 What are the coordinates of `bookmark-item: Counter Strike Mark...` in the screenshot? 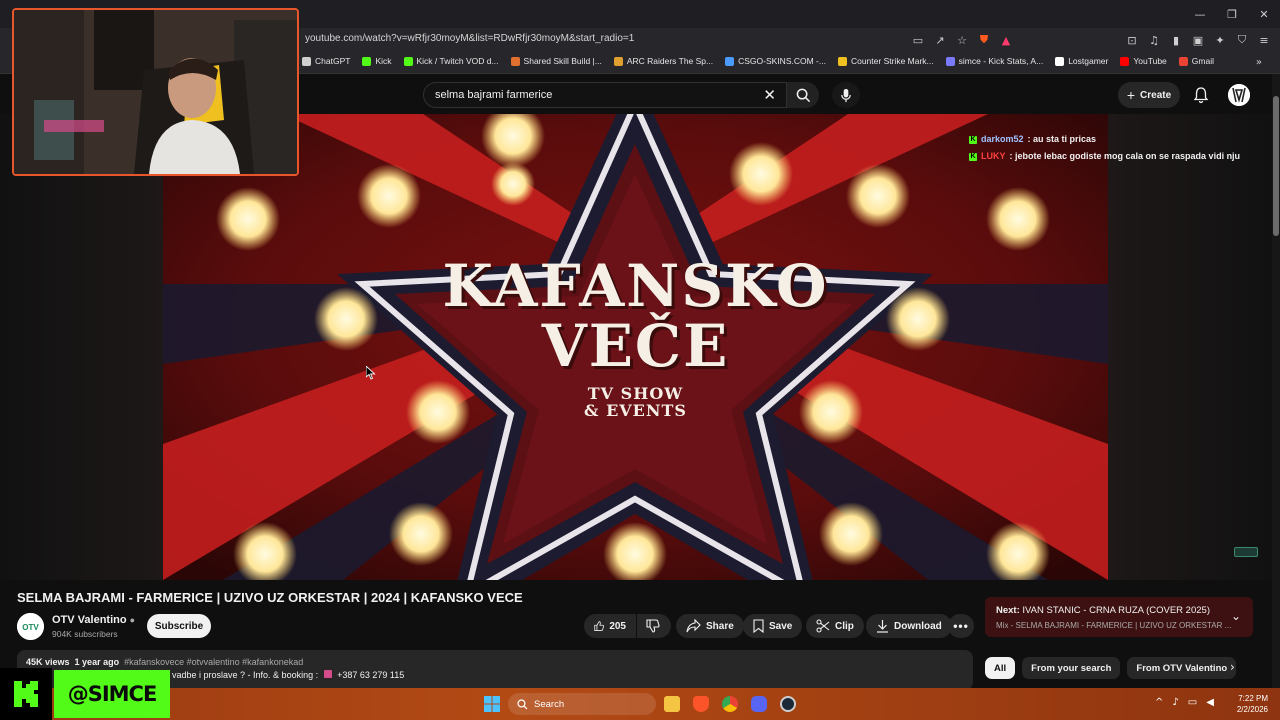 It's located at (885, 61).